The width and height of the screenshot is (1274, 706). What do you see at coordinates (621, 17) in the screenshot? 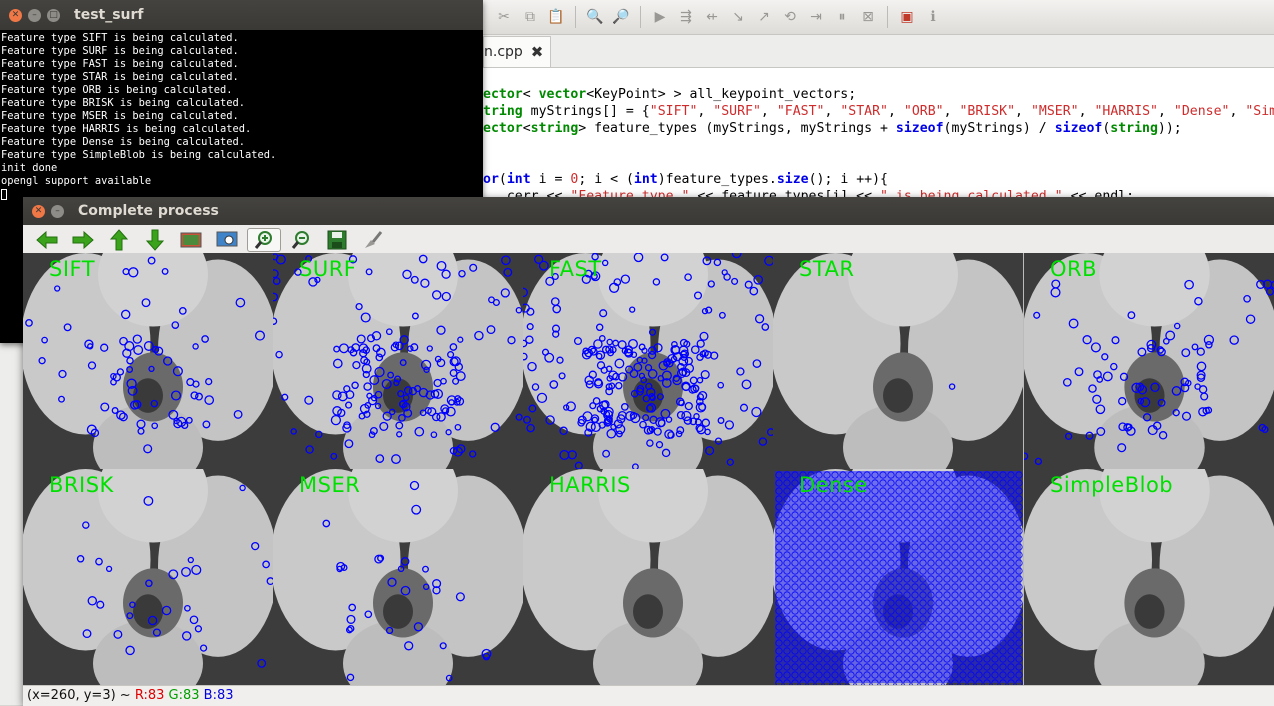
I see `find-replace-icon: 🔎` at bounding box center [621, 17].